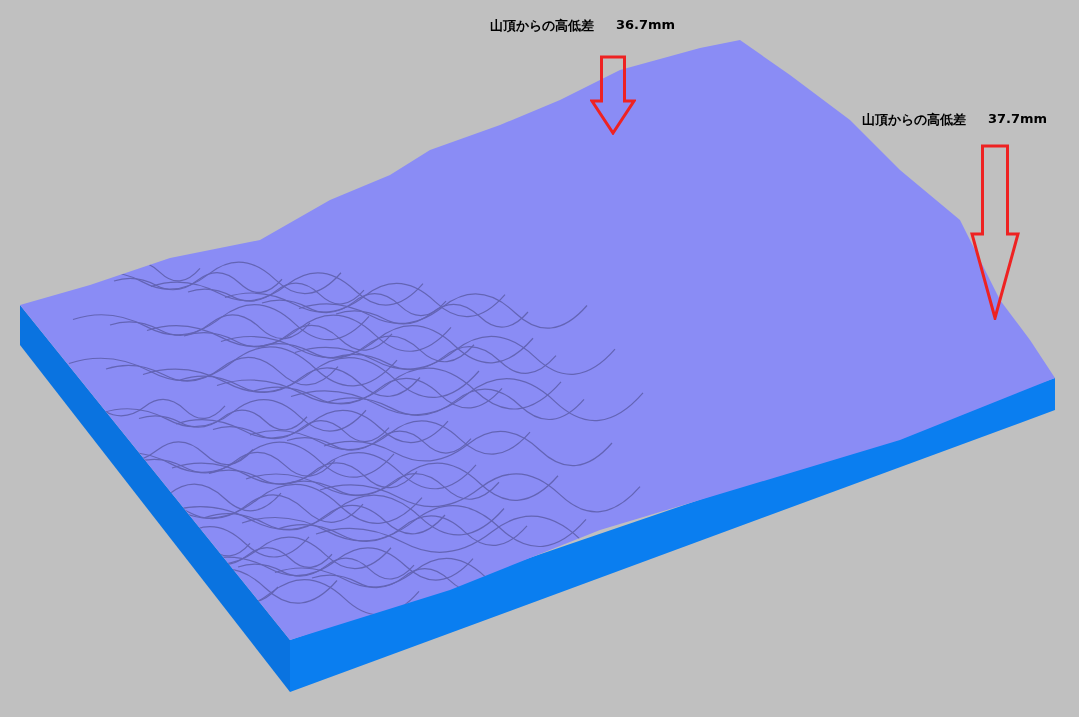 This screenshot has height=717, width=1079. Describe the element at coordinates (1018, 119) in the screenshot. I see `height-value: 37.7mm` at that location.